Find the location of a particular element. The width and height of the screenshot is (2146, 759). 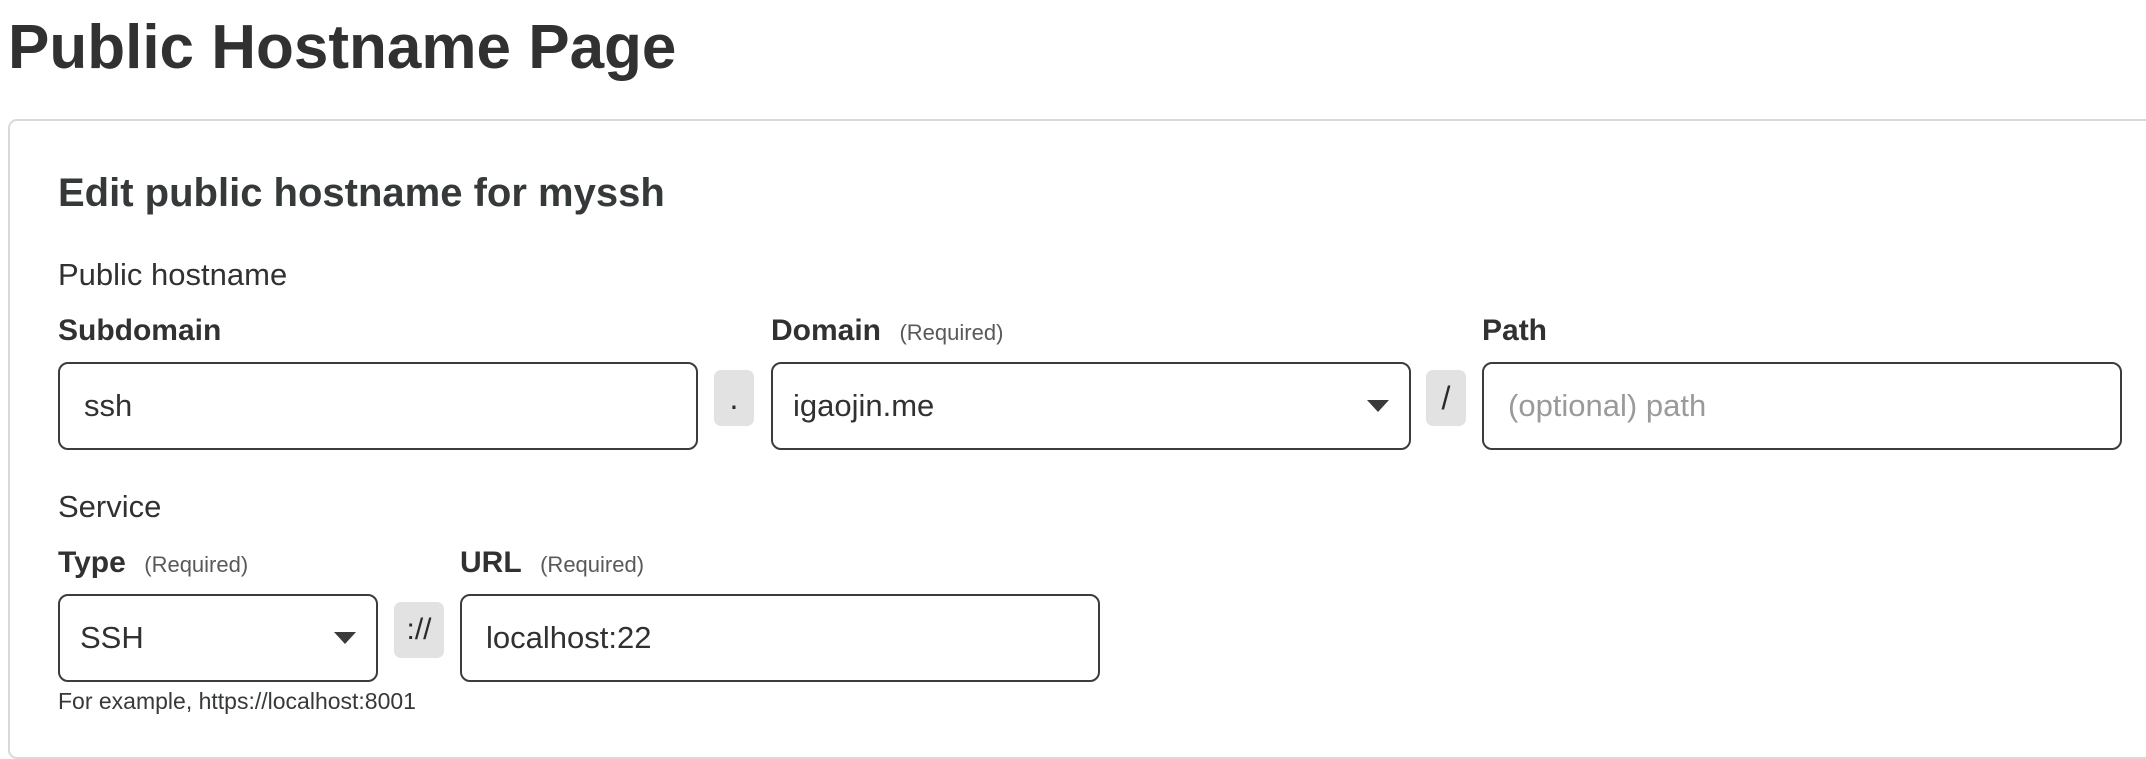

url-required-note: (Required) is located at coordinates (592, 564).